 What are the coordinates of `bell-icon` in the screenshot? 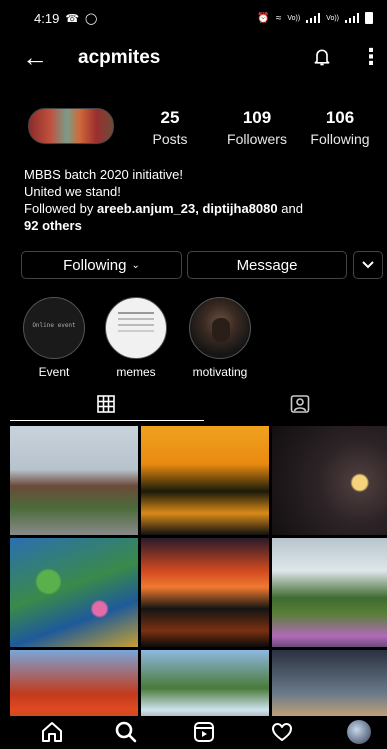 It's located at (322, 57).